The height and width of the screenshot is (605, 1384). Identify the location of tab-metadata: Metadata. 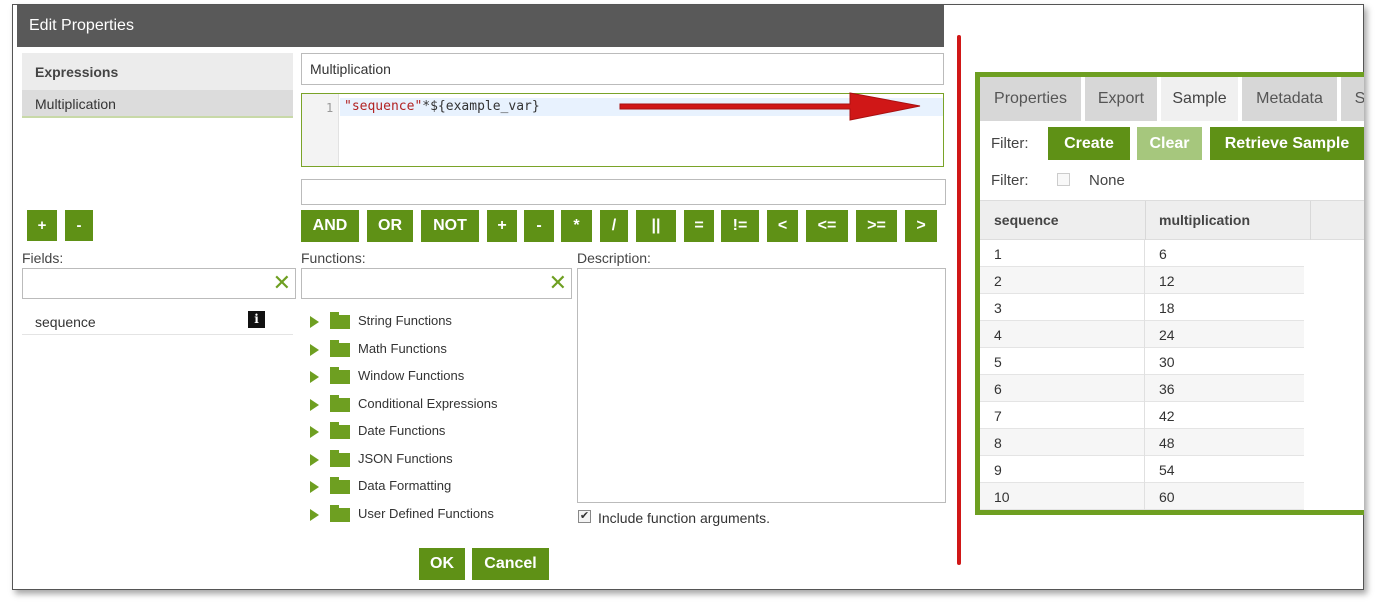
(1290, 99).